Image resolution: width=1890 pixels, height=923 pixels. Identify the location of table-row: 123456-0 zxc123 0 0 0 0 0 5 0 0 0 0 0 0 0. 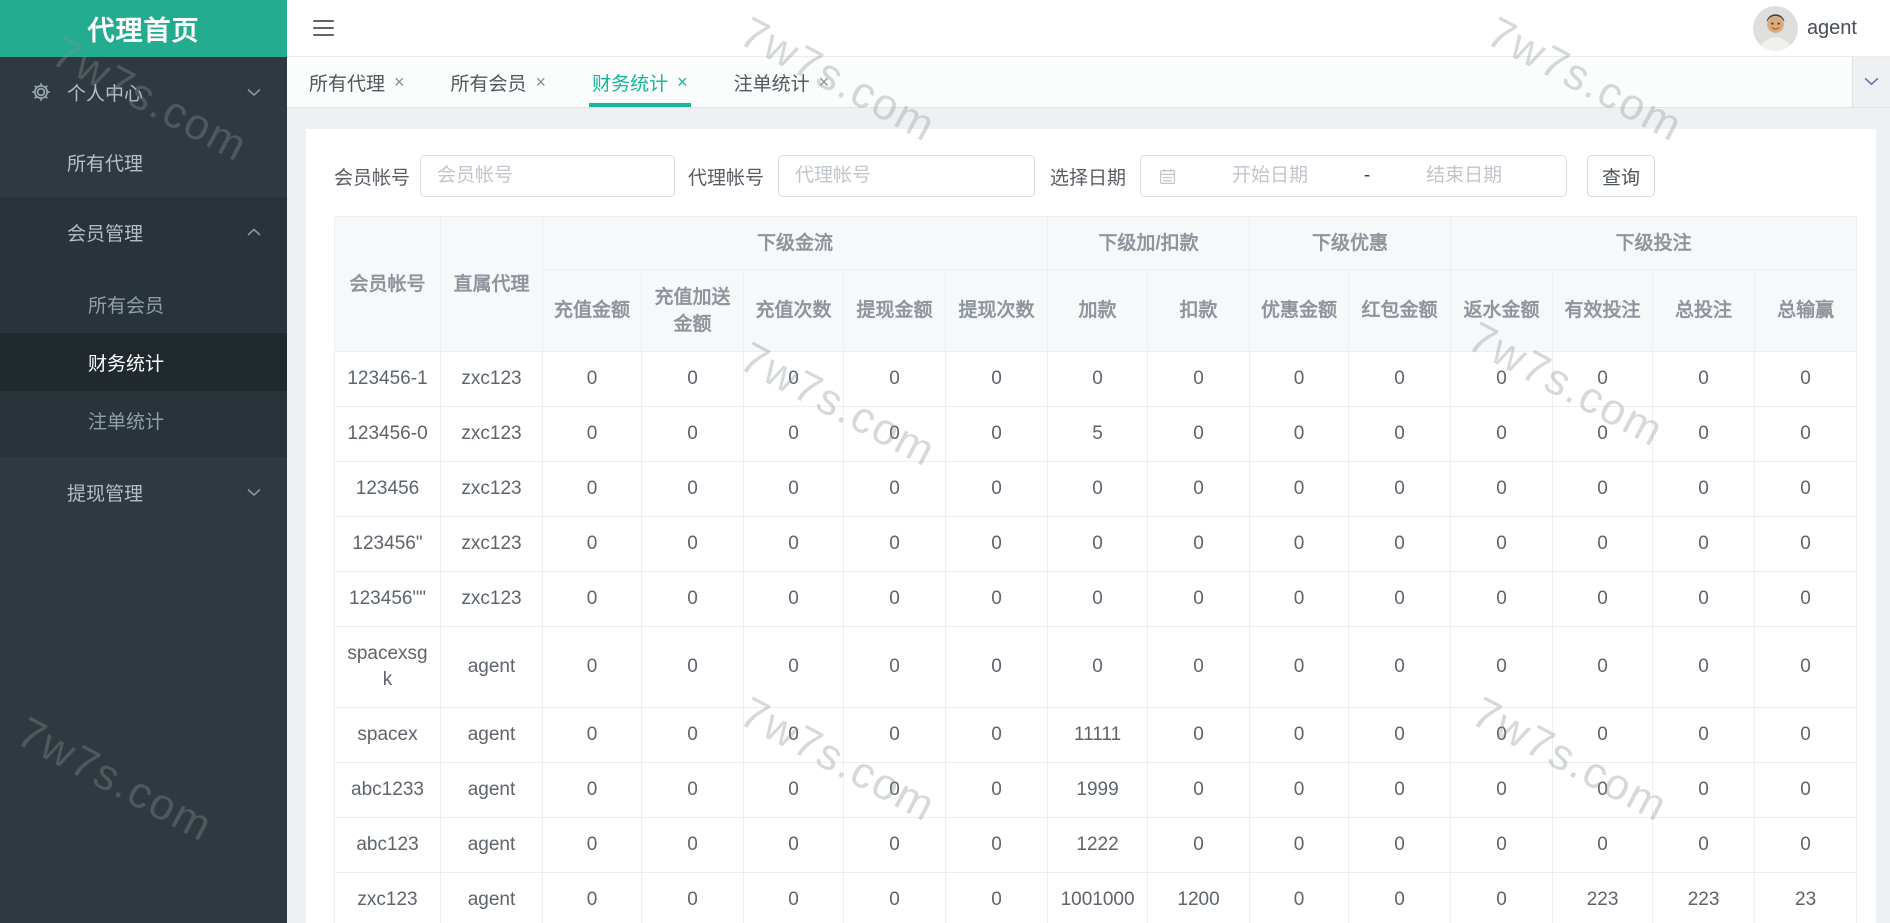
(1096, 434).